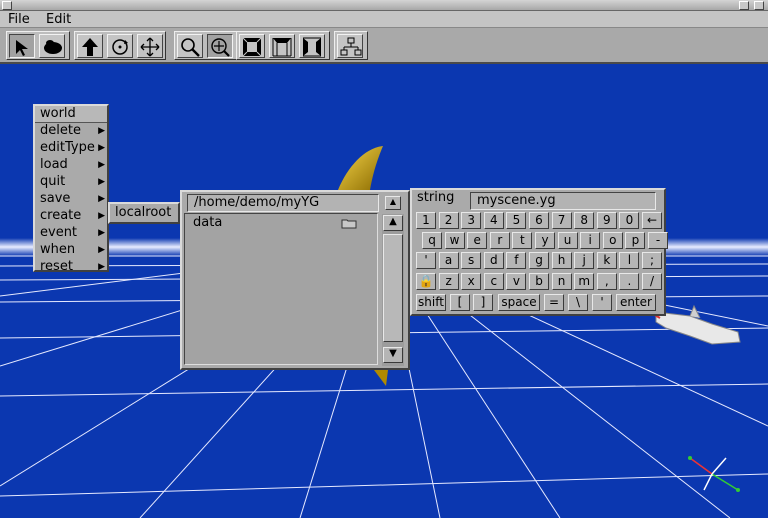 This screenshot has height=518, width=768. I want to click on world-menu-title: world, so click(71, 114).